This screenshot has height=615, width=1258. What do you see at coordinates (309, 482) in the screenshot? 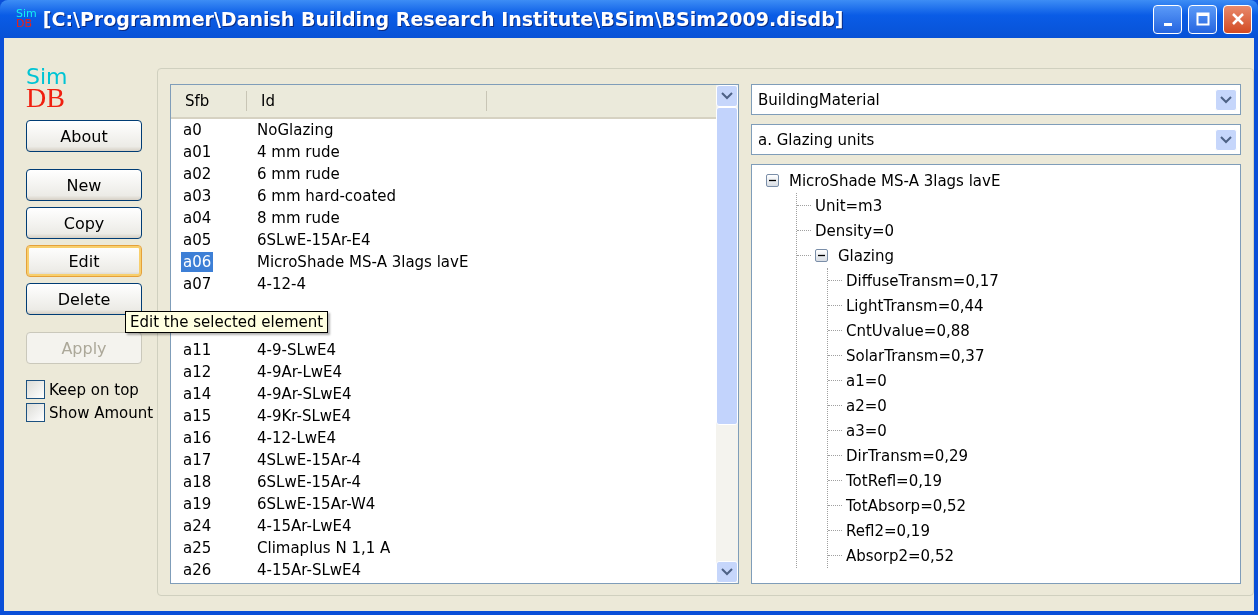
I see `table-cell: 6SLwE-15Ar-4` at bounding box center [309, 482].